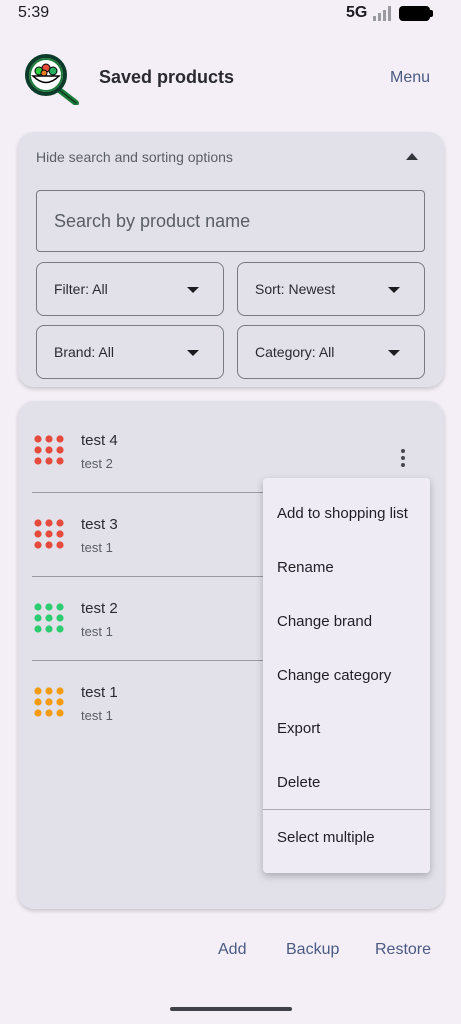  I want to click on menu-item-rename: Rename, so click(346, 568).